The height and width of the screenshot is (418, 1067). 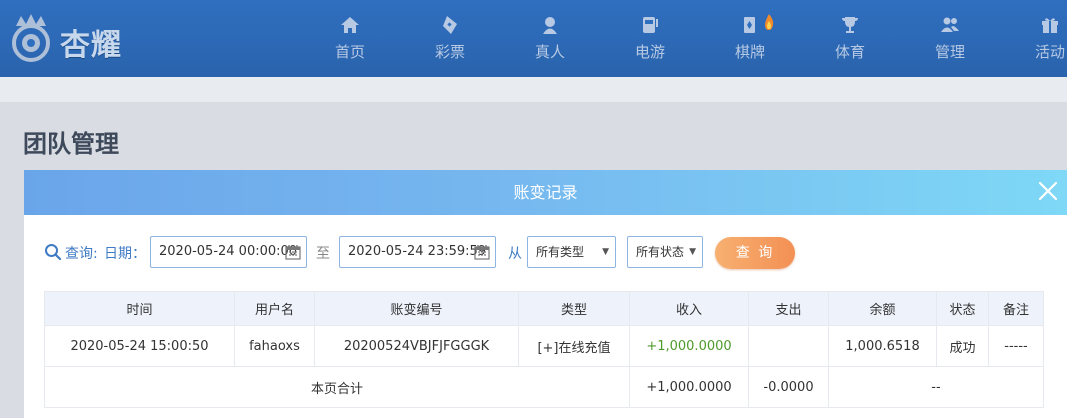 I want to click on start-date-input: 2020-05-24 00:00:00, so click(x=228, y=252).